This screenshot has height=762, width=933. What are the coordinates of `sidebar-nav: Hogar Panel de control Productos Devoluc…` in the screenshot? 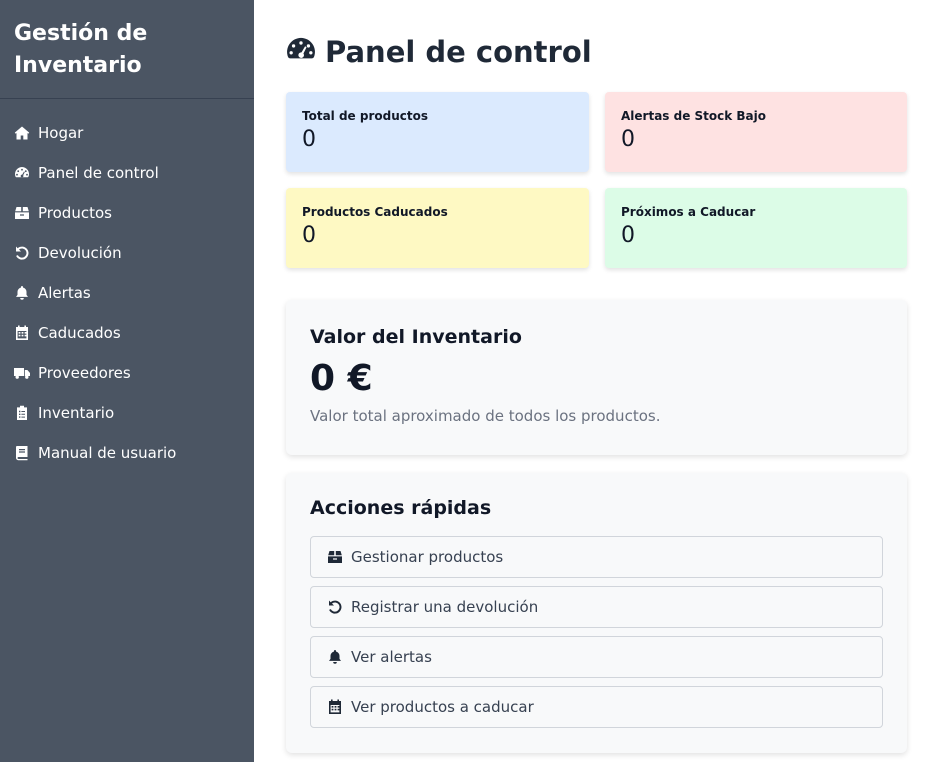 It's located at (127, 286).